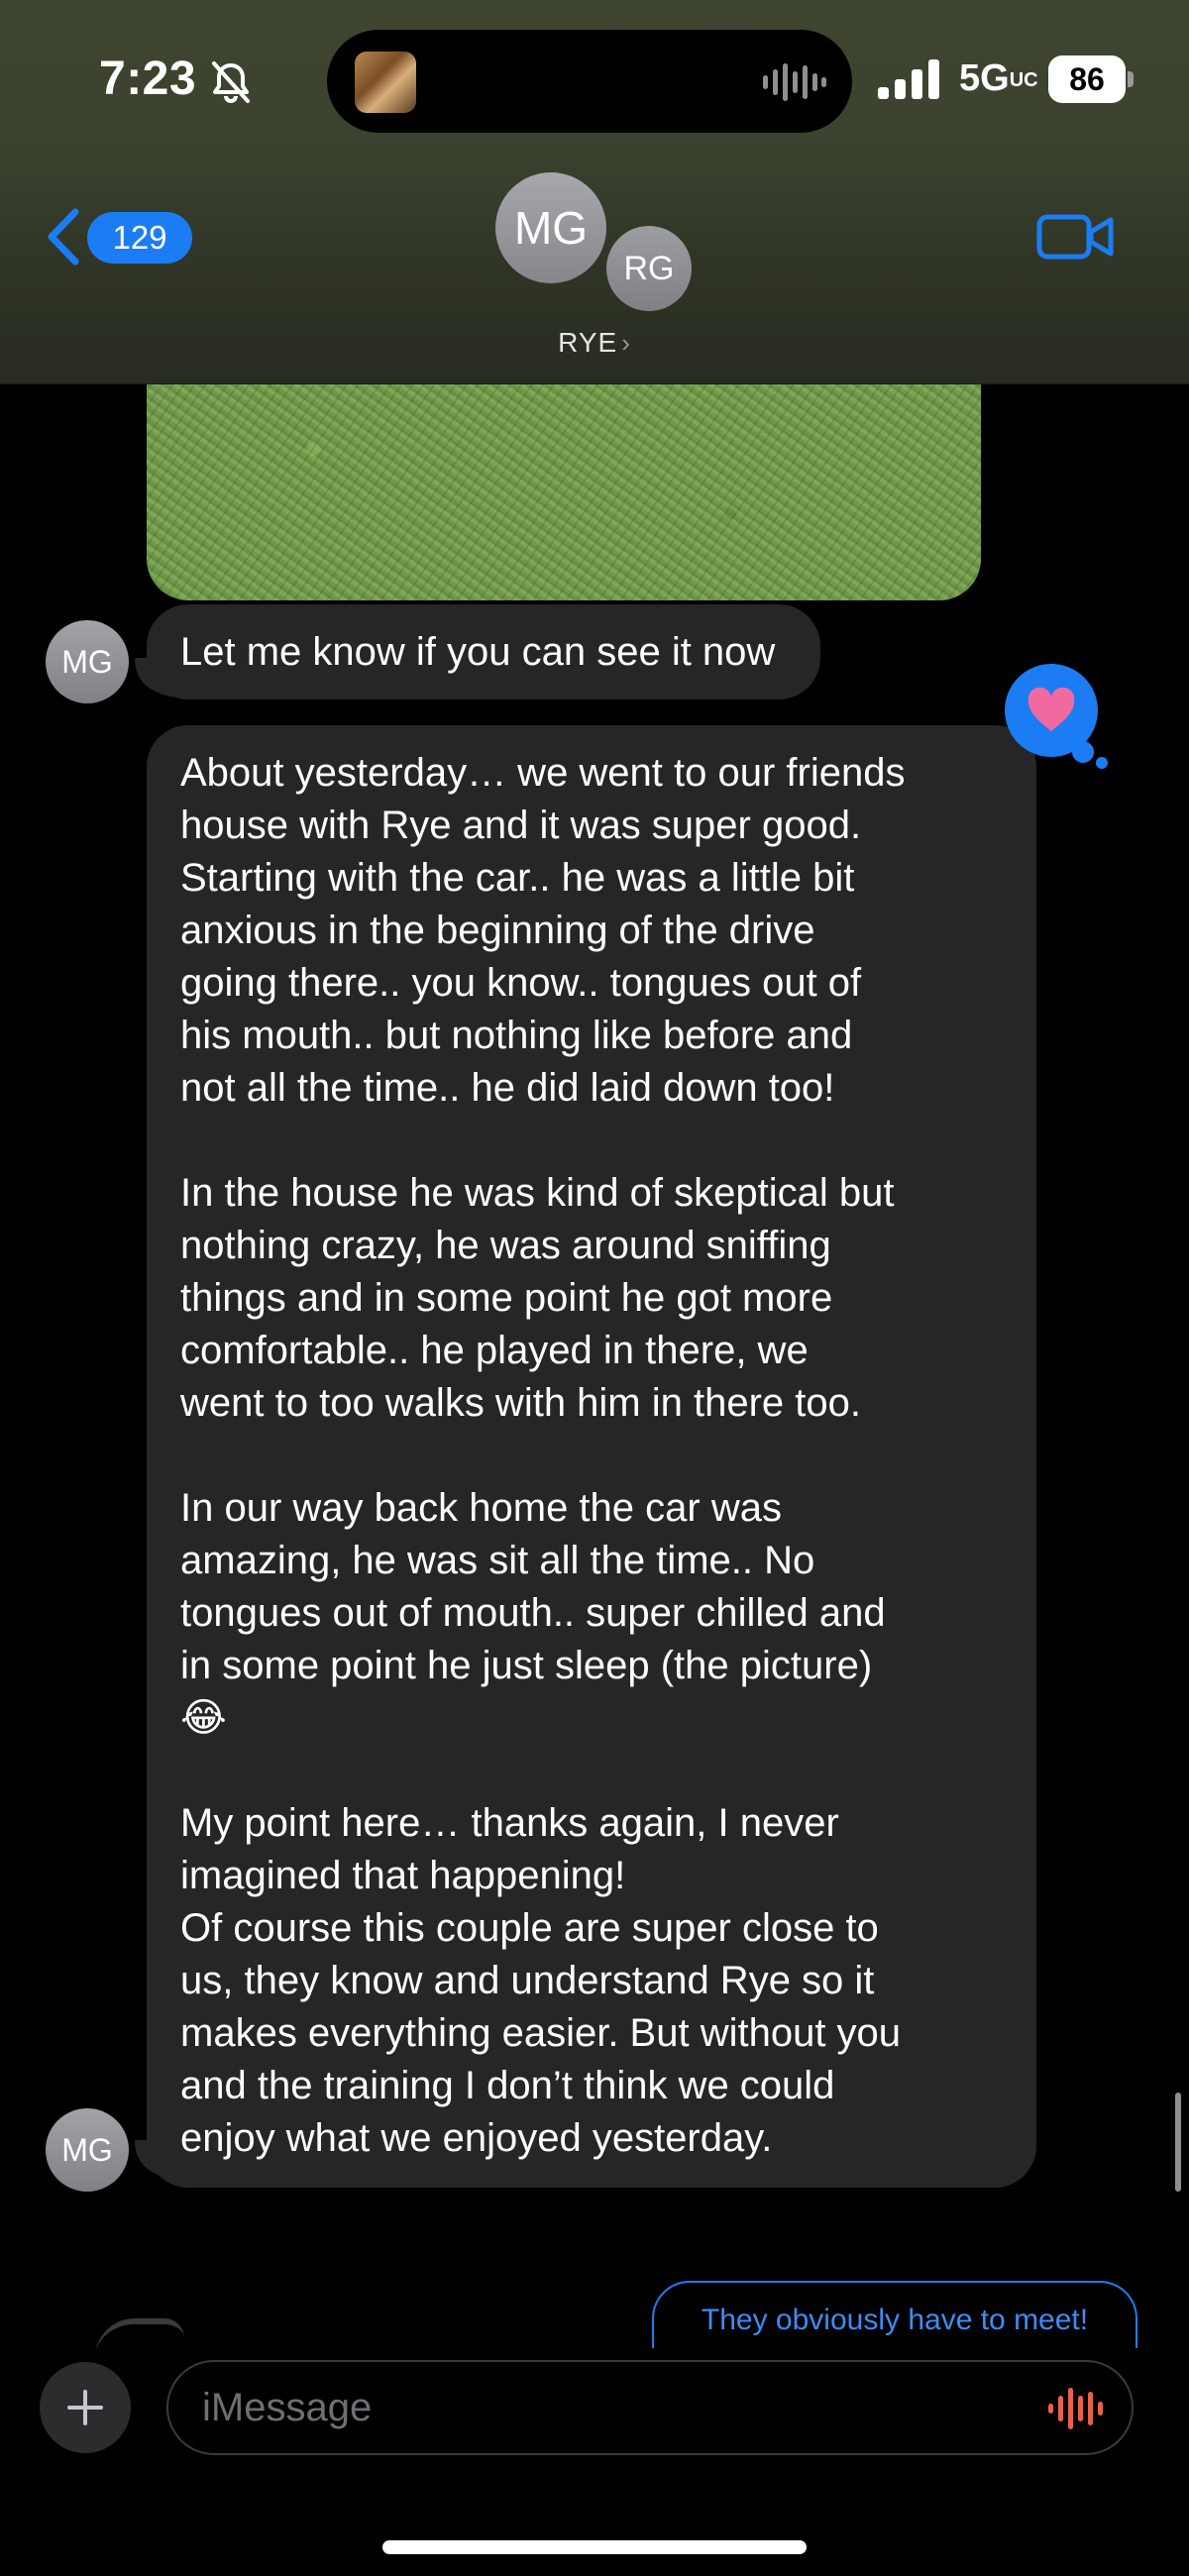 The height and width of the screenshot is (2576, 1189). What do you see at coordinates (139, 238) in the screenshot?
I see `unread-count-badge: 129` at bounding box center [139, 238].